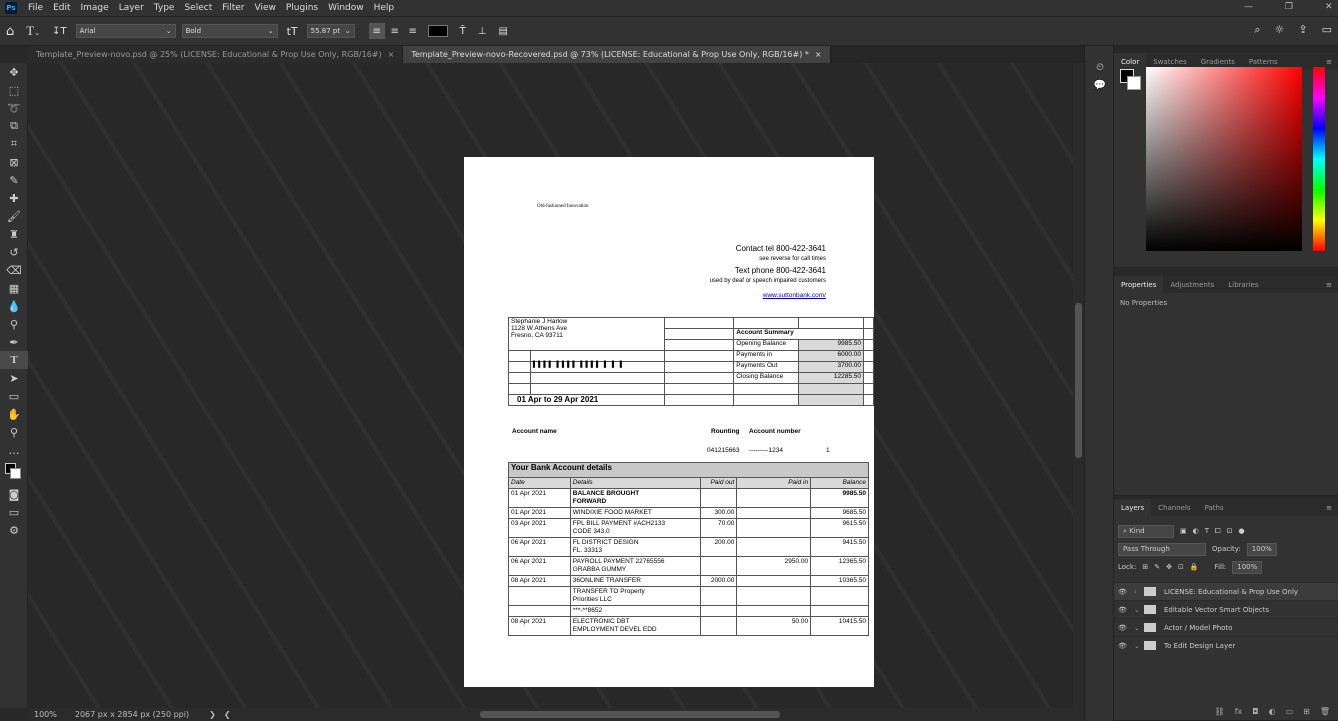  Describe the element at coordinates (14, 324) in the screenshot. I see `dodge-tool-icon: ⚲` at that location.